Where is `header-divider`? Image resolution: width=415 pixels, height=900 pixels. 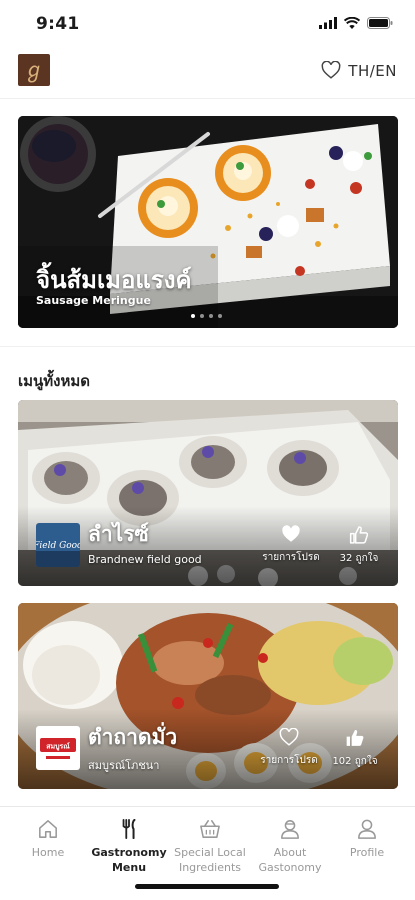 header-divider is located at coordinates (207, 98).